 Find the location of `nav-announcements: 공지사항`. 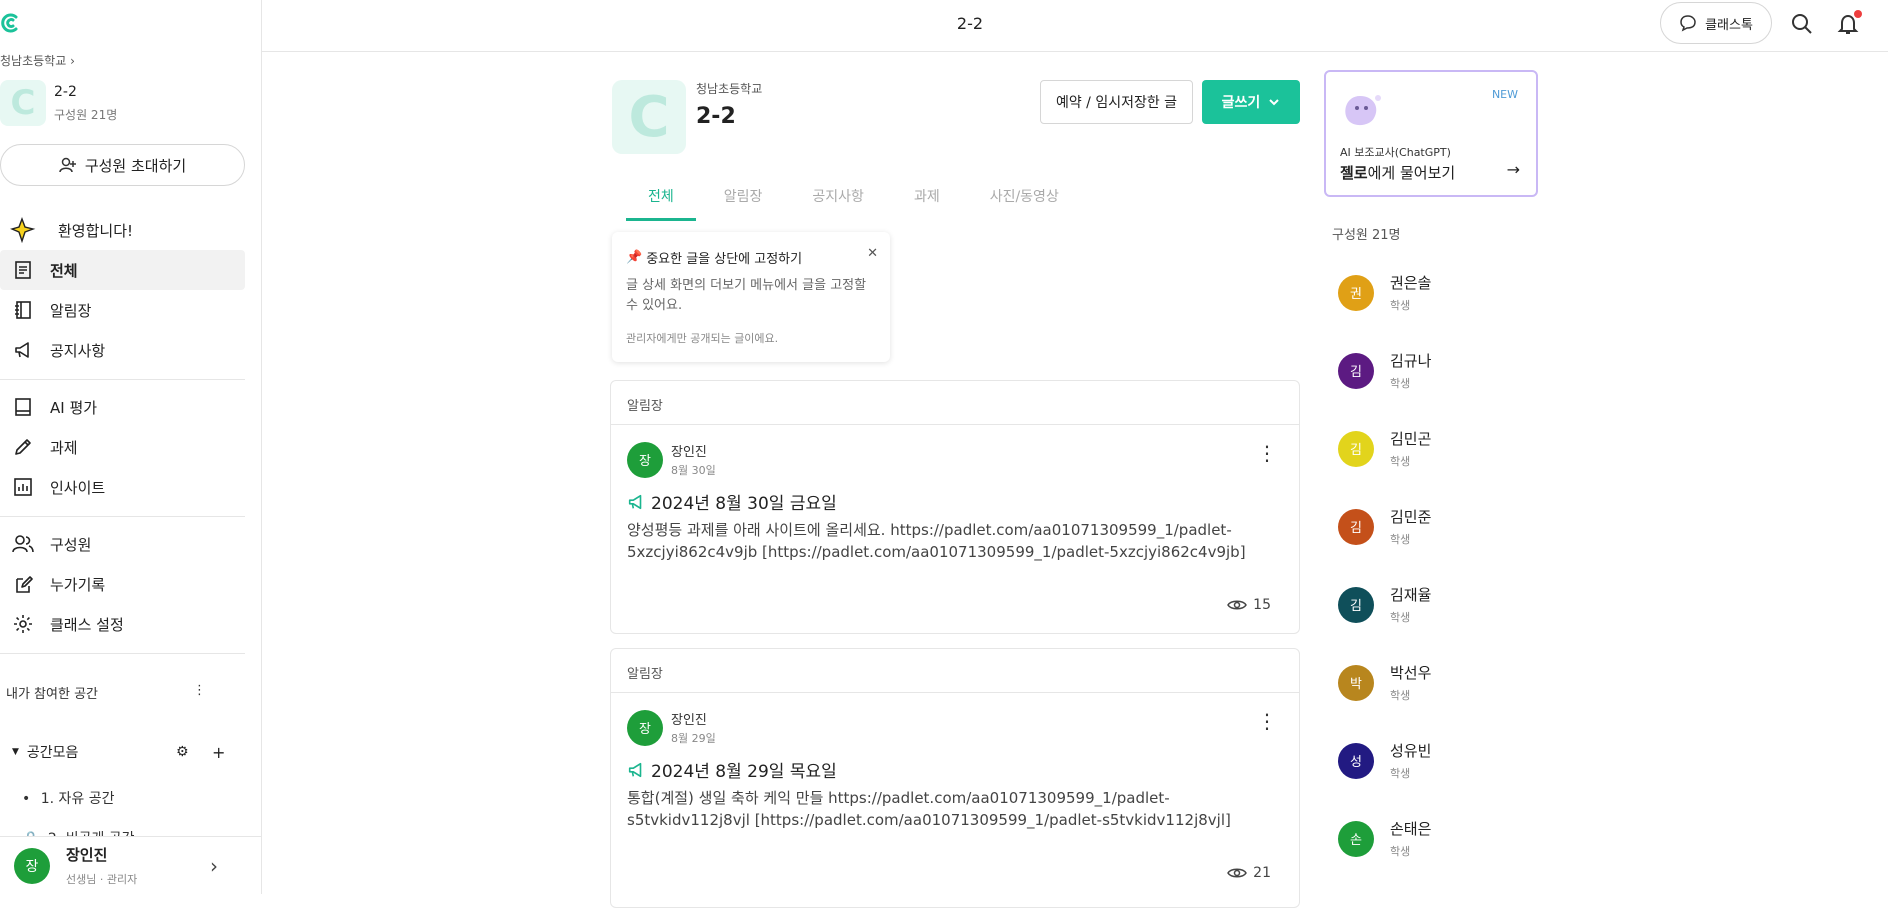

nav-announcements: 공지사항 is located at coordinates (122, 350).